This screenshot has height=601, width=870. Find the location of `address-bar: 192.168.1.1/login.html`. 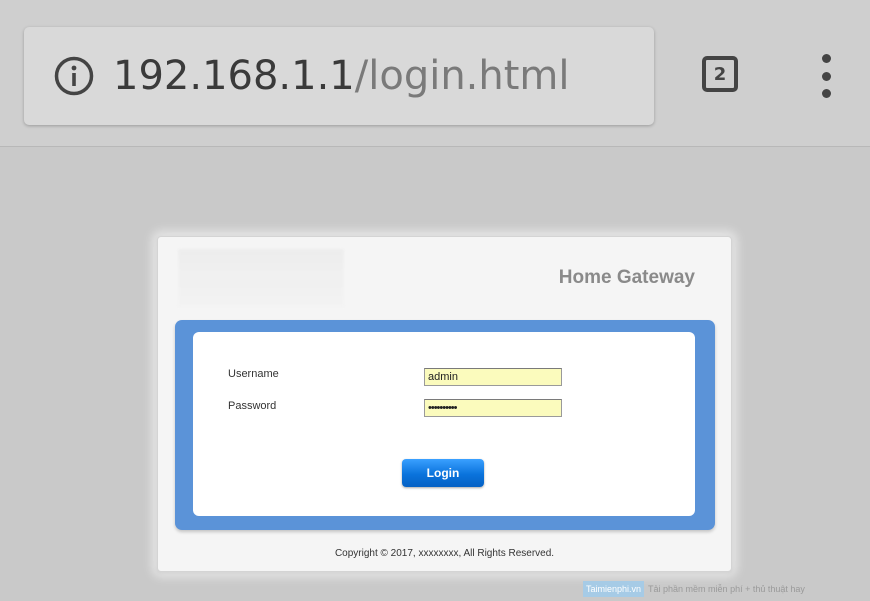

address-bar: 192.168.1.1/login.html is located at coordinates (339, 76).